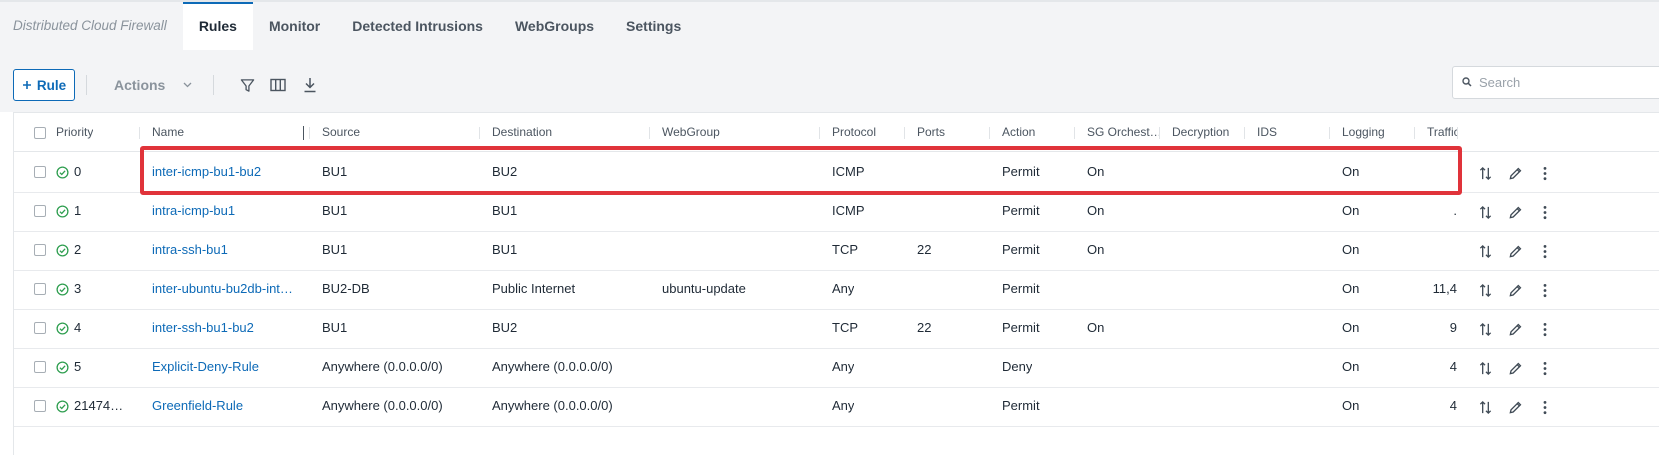  Describe the element at coordinates (310, 85) in the screenshot. I see `download-icon` at that location.